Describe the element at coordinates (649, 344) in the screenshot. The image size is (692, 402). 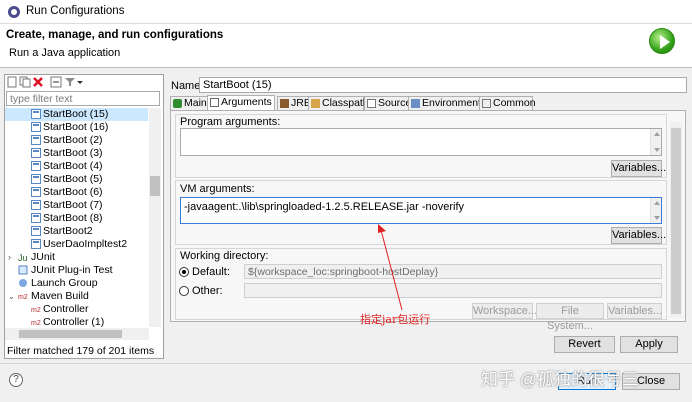
I see `apply-button: Apply` at that location.